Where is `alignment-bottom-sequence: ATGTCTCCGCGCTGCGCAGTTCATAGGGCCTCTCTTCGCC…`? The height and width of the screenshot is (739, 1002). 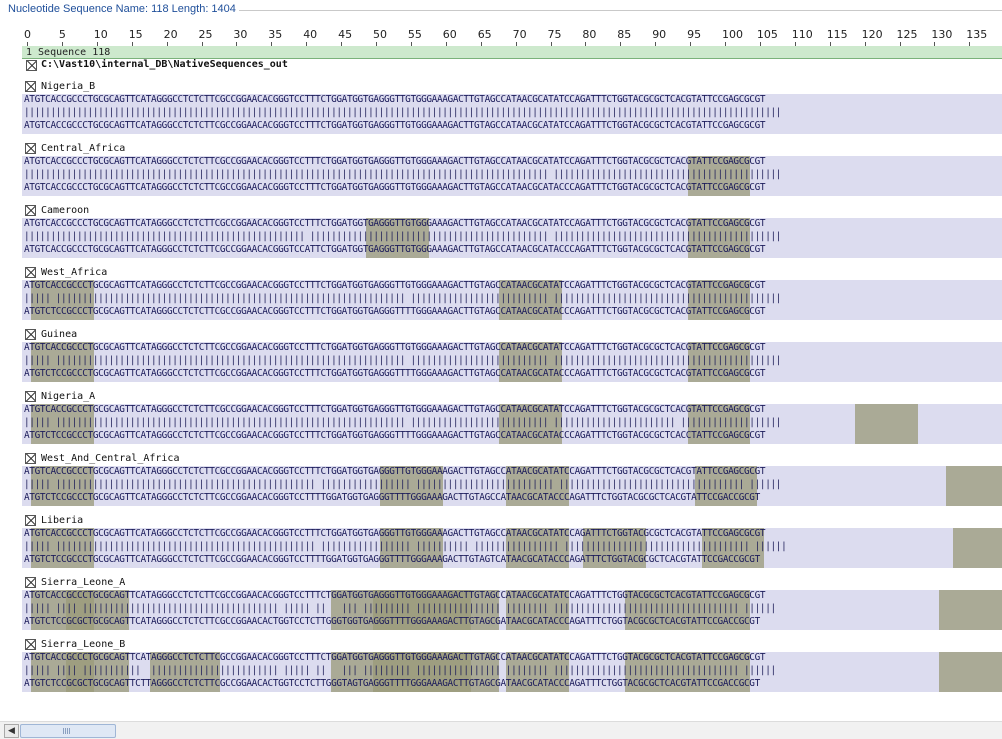
alignment-bottom-sequence: ATGTCTCCGCGCTGCGCAGTTCATAGGGCCTCTCTTCGCC… is located at coordinates (392, 621).